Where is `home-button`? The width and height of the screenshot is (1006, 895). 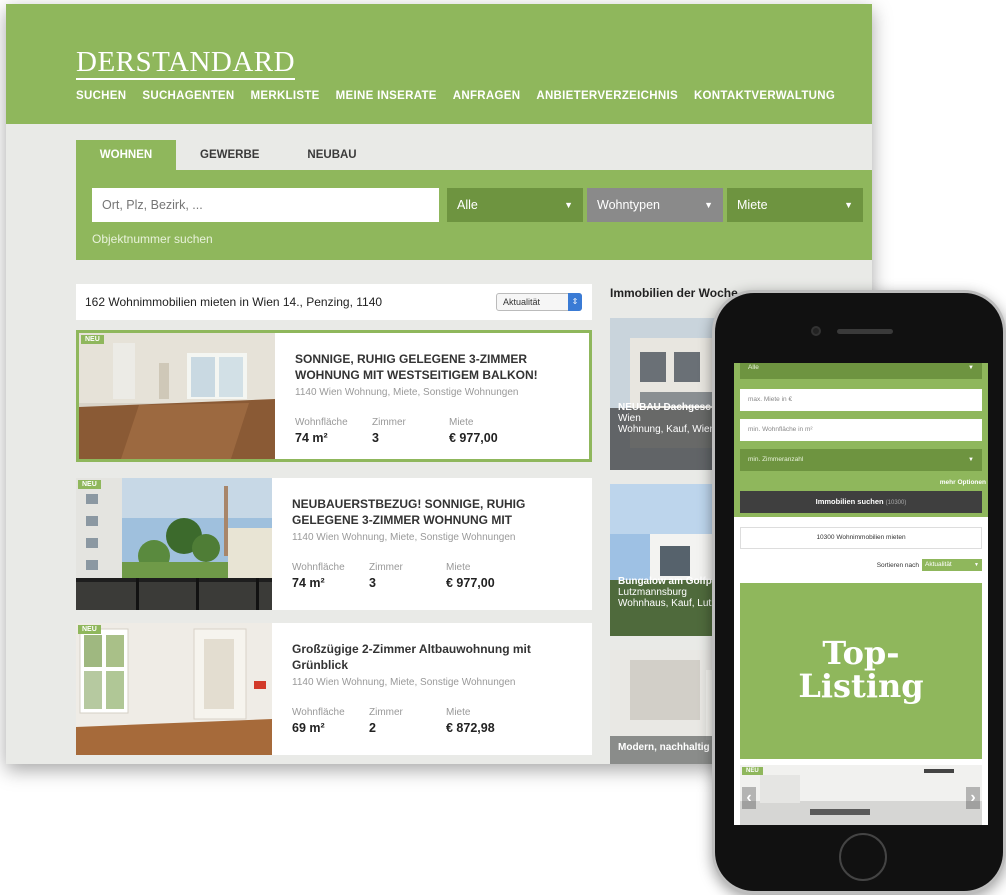
home-button is located at coordinates (863, 857).